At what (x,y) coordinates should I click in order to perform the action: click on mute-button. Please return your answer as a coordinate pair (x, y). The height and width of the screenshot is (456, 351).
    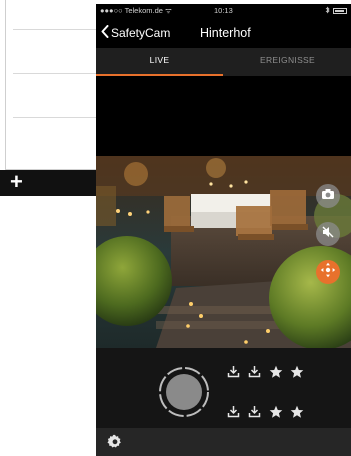
    Looking at the image, I should click on (328, 234).